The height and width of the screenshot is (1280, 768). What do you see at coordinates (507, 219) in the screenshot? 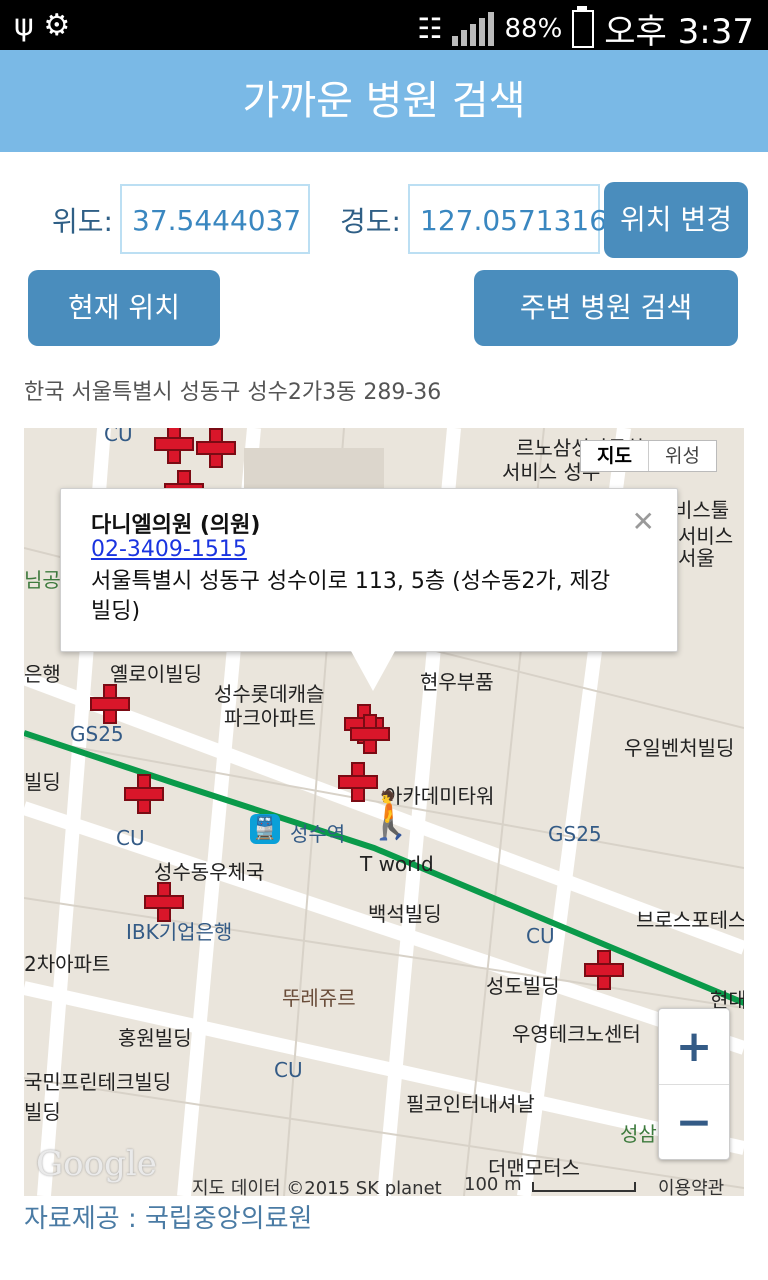
I see `longitude-input: 127.0571316` at bounding box center [507, 219].